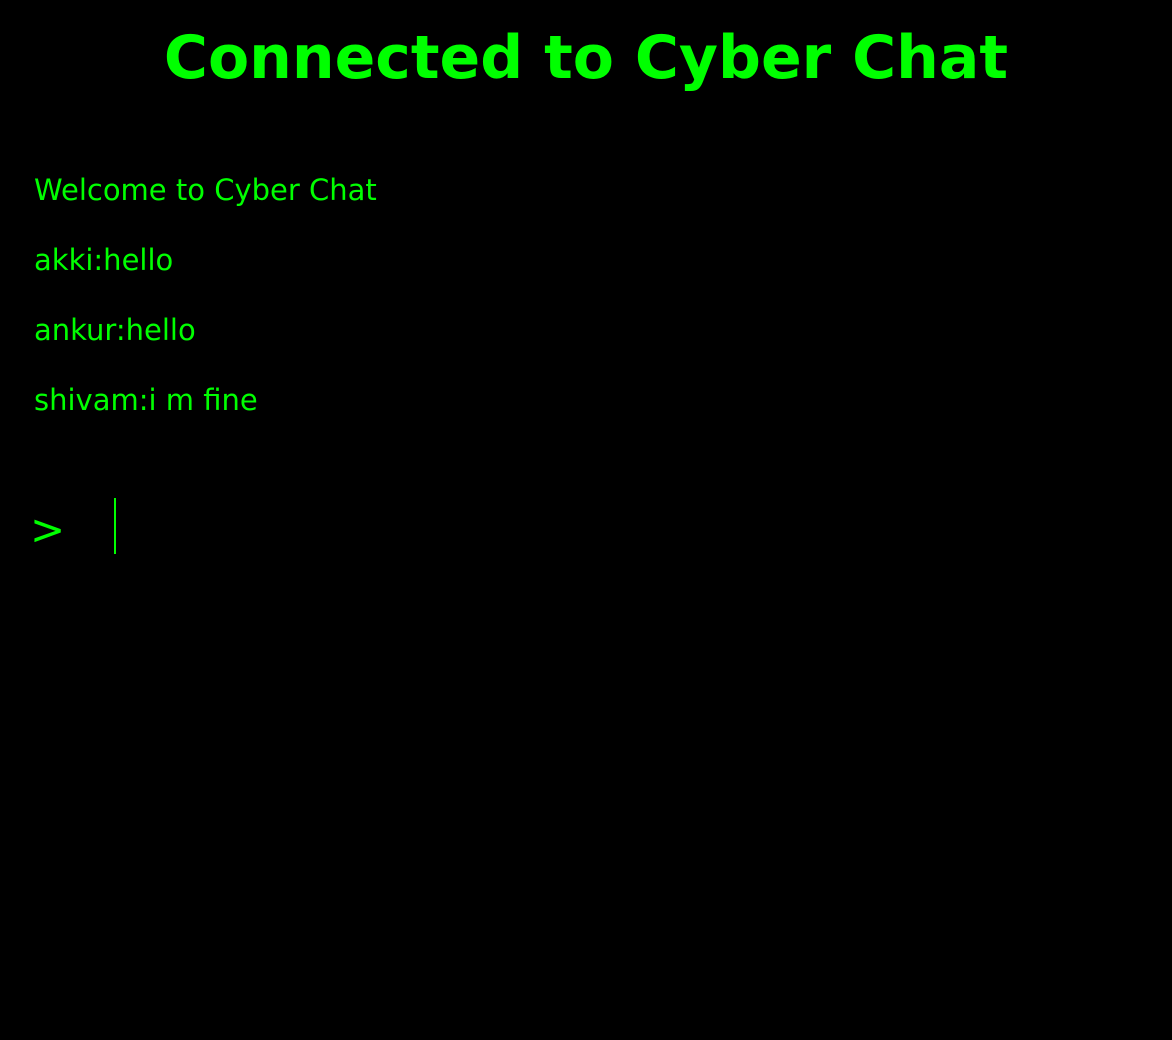 This screenshot has height=1040, width=1172. I want to click on message-item: akki:hello, so click(104, 260).